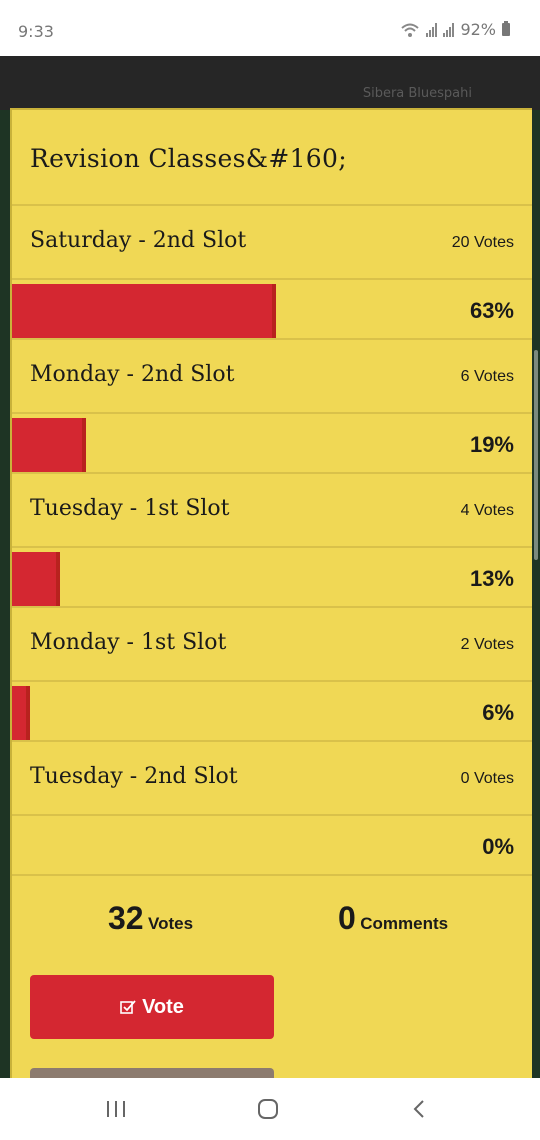 The width and height of the screenshot is (540, 1140). I want to click on option-percent: 13%, so click(491, 578).